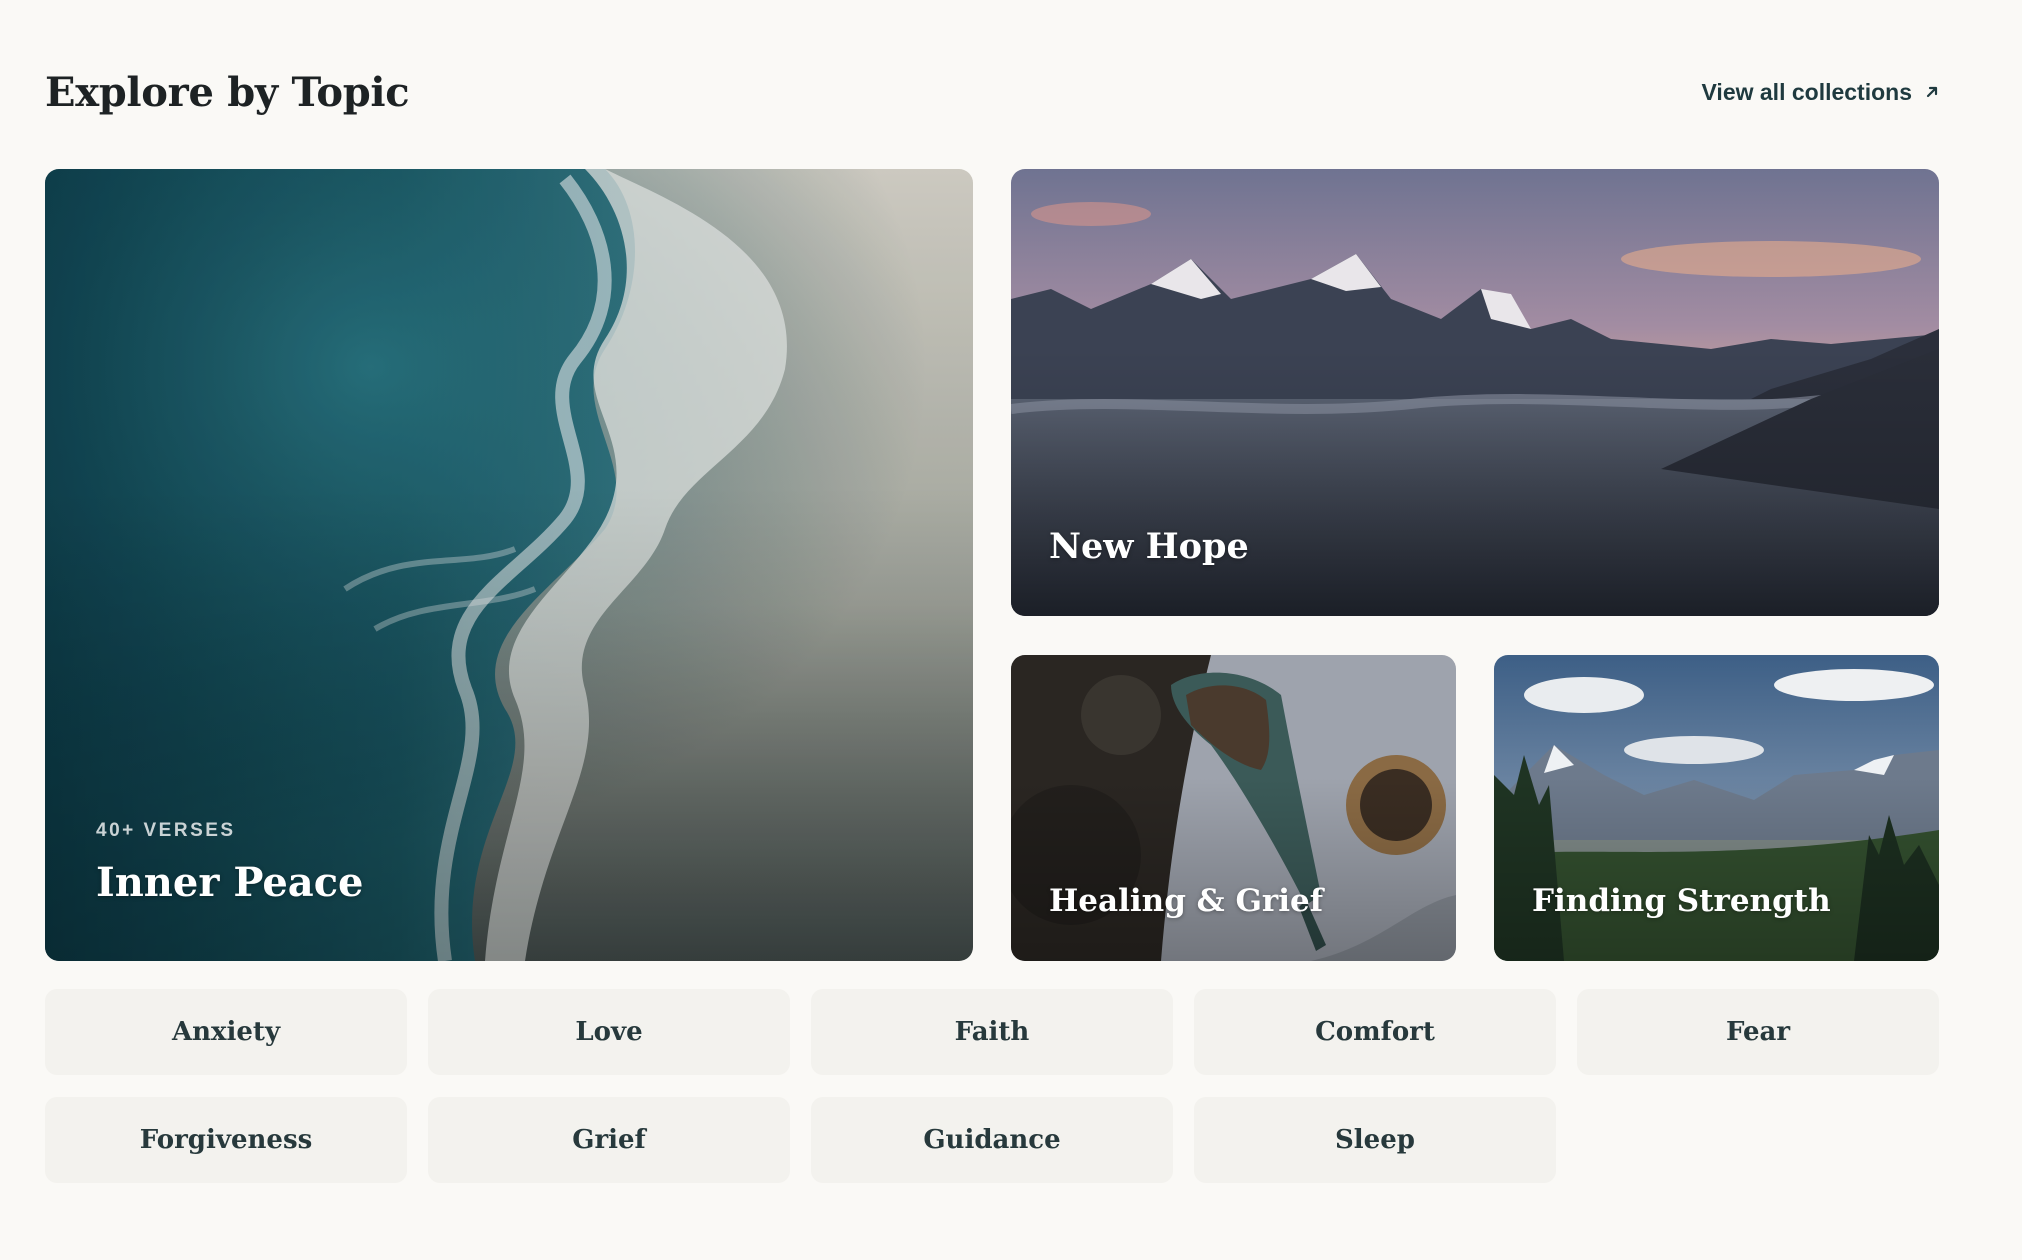  Describe the element at coordinates (992, 1140) in the screenshot. I see `topic-chip-guidance: Guidance` at that location.